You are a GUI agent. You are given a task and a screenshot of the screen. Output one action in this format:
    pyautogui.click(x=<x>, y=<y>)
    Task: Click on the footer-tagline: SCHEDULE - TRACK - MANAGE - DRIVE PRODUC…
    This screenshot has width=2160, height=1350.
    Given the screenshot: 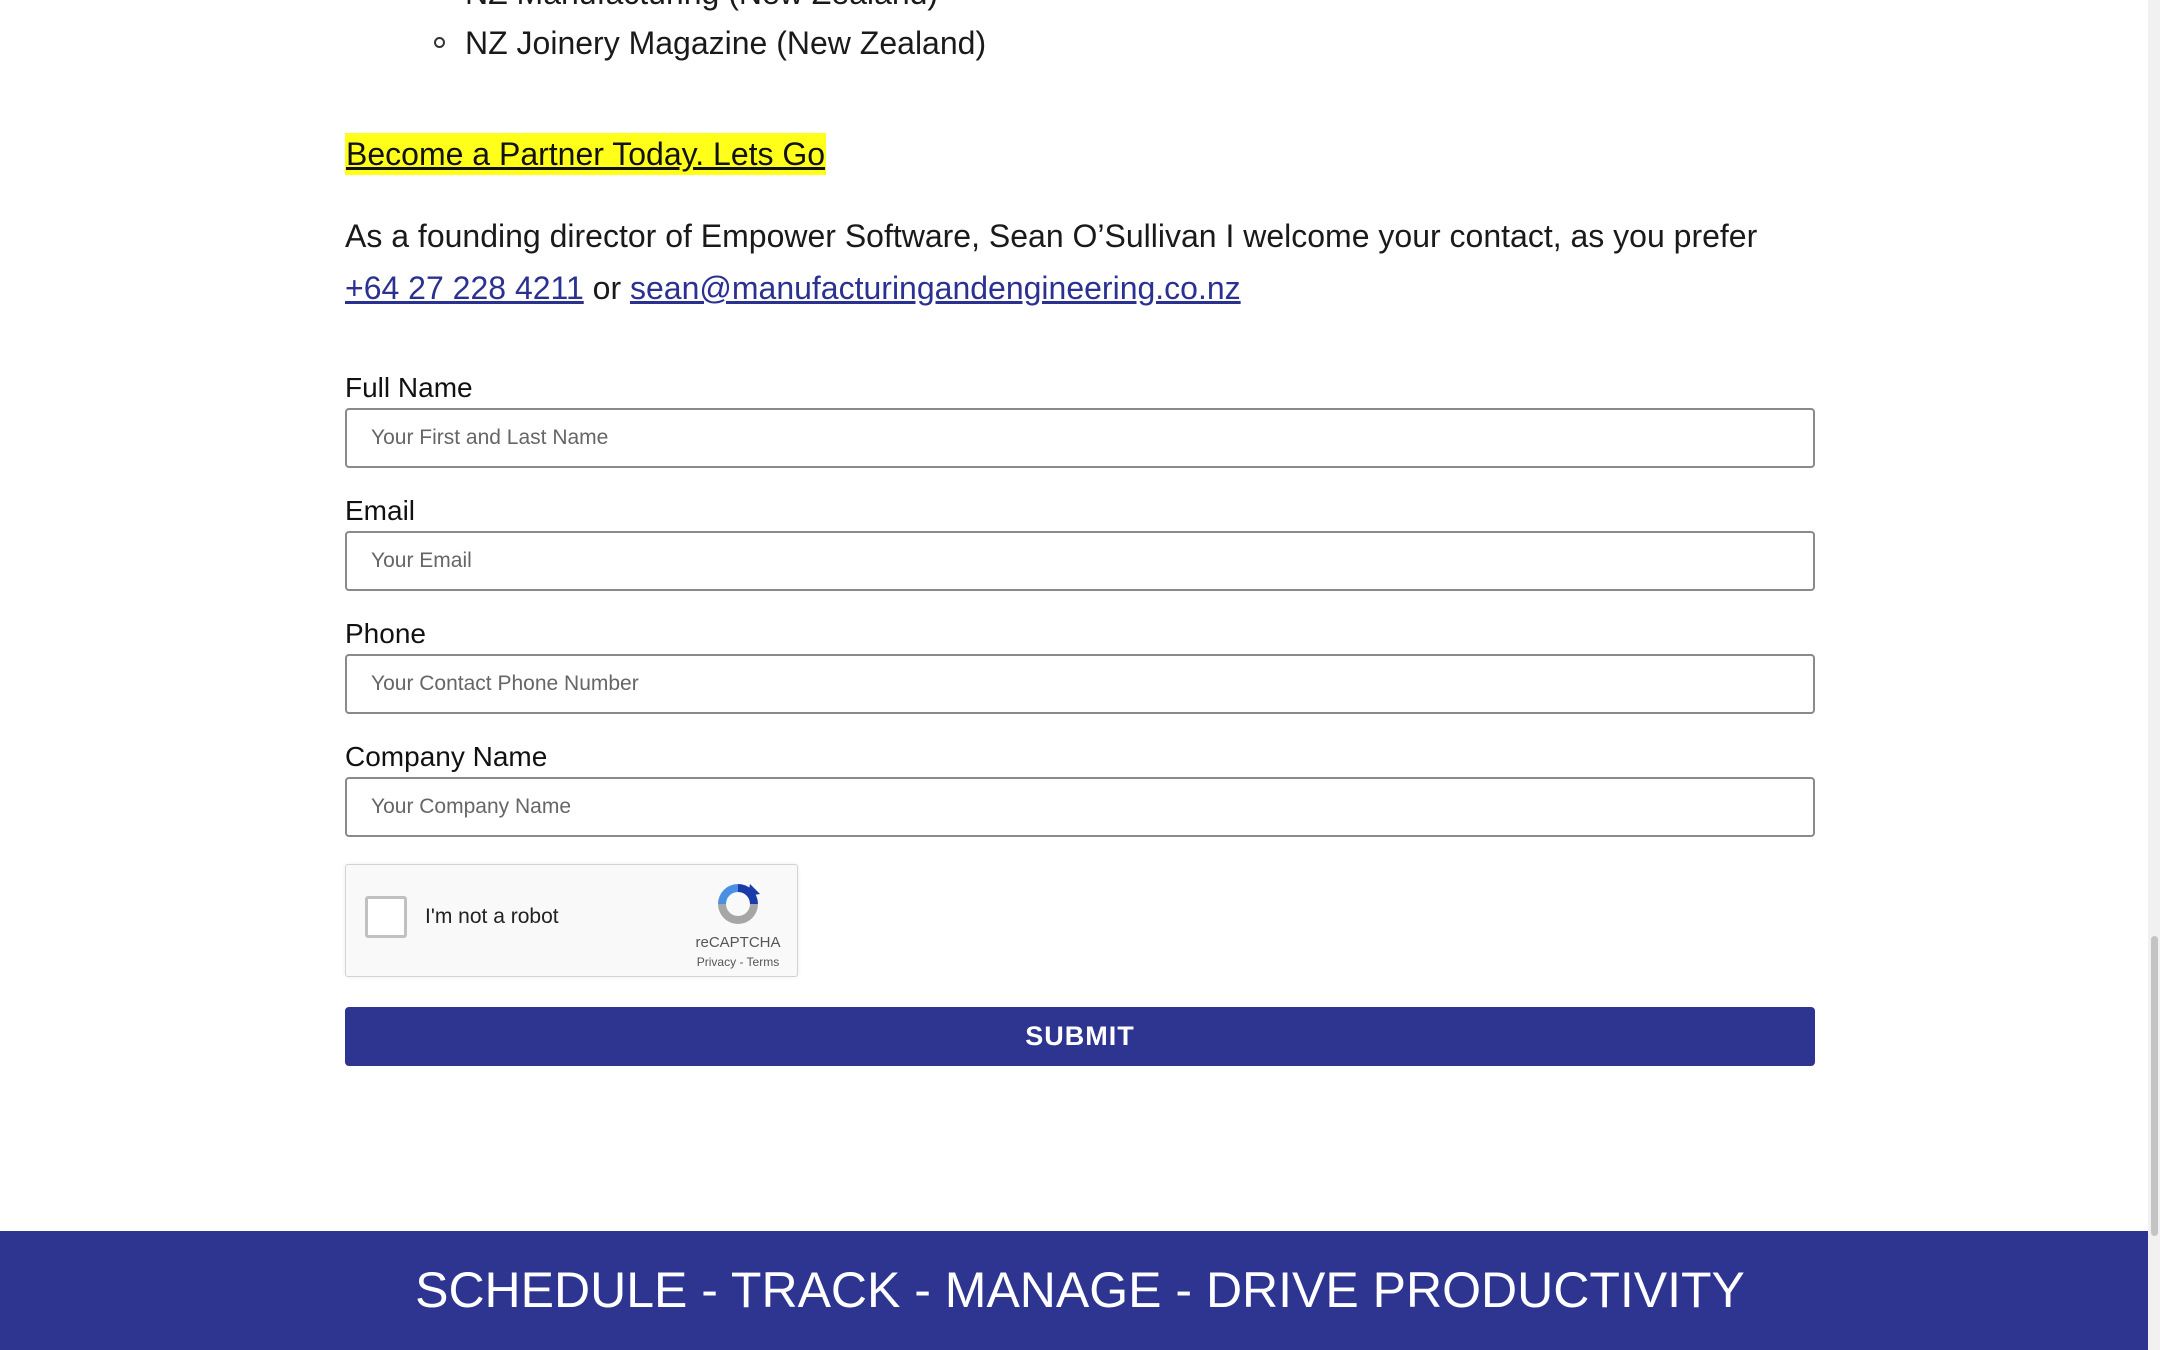 What is the action you would take?
    pyautogui.click(x=1080, y=1290)
    